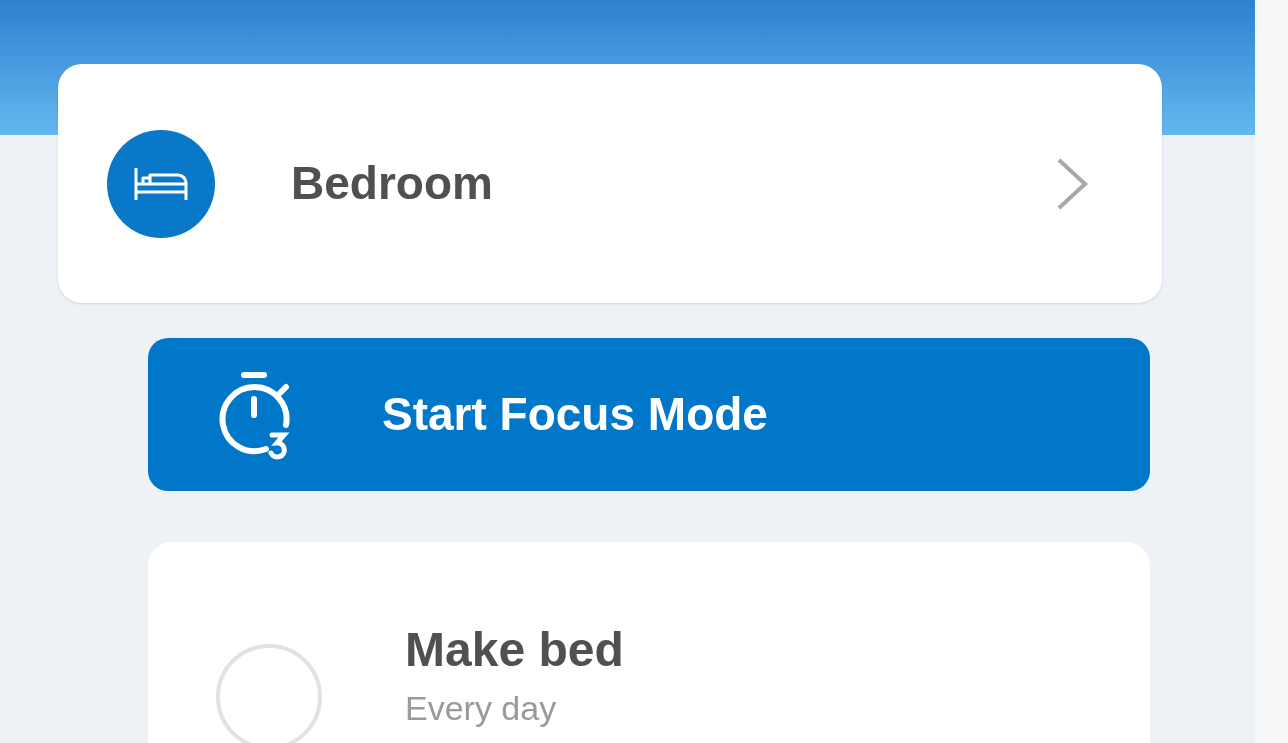 This screenshot has width=1288, height=743. What do you see at coordinates (514, 650) in the screenshot?
I see `task-title: Make bed` at bounding box center [514, 650].